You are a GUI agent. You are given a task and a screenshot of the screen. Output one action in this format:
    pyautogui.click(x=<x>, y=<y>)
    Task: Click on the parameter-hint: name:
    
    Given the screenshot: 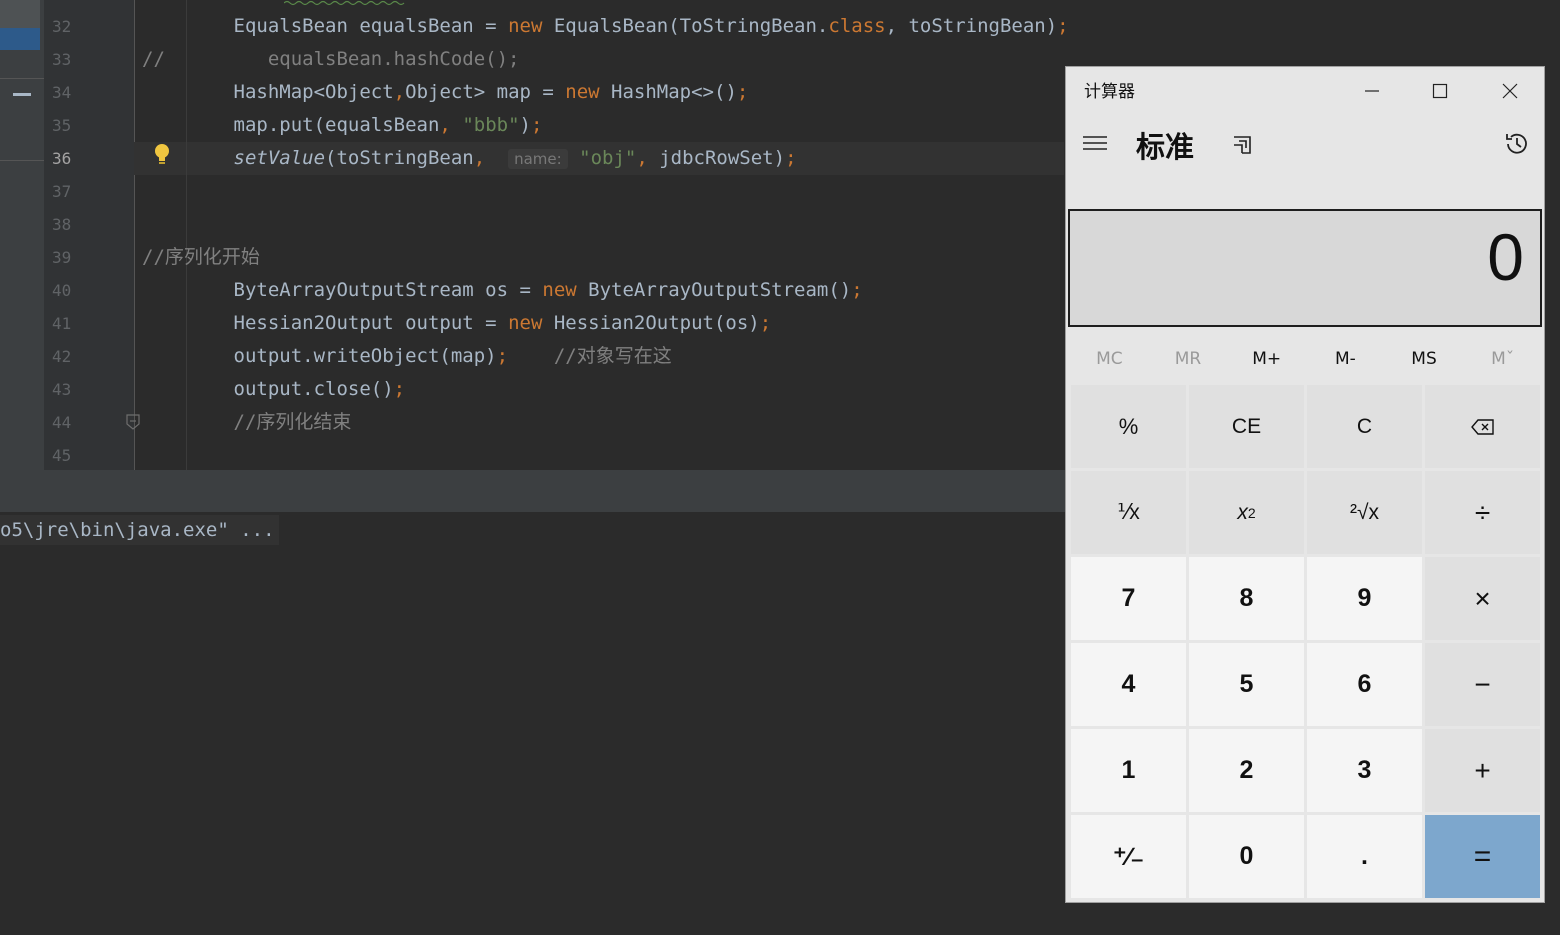 What is the action you would take?
    pyautogui.click(x=538, y=159)
    